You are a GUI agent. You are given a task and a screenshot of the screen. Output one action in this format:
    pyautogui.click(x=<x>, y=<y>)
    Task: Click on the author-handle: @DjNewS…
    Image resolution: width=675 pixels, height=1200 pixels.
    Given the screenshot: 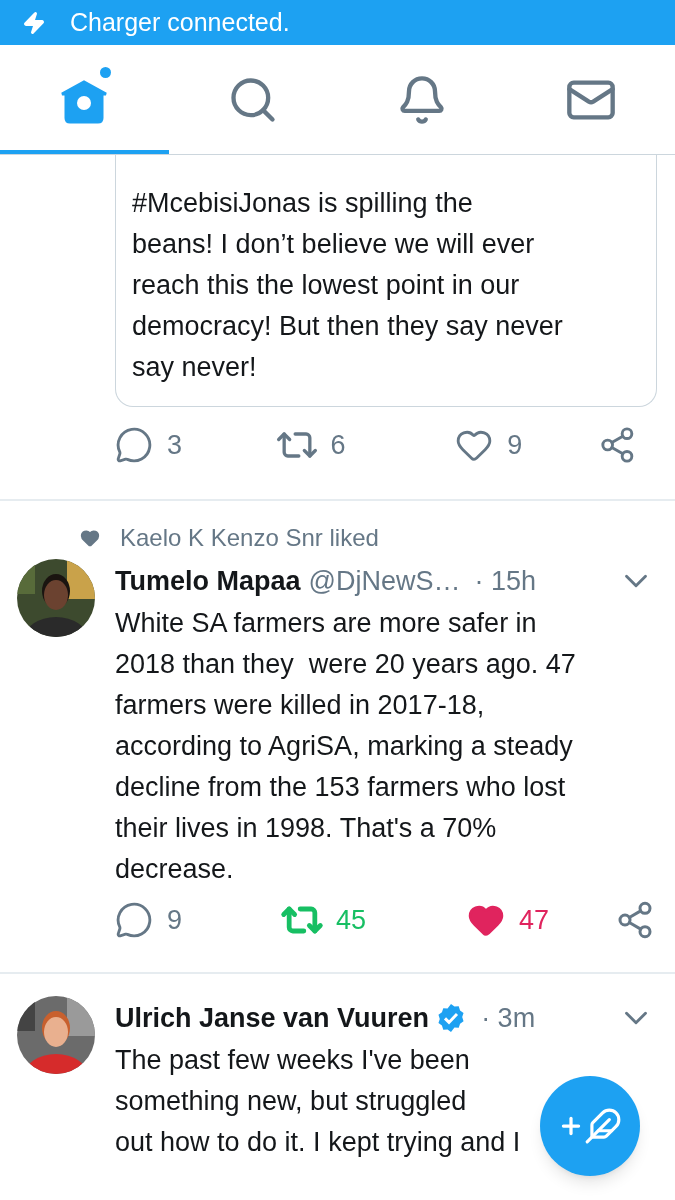 What is the action you would take?
    pyautogui.click(x=384, y=581)
    